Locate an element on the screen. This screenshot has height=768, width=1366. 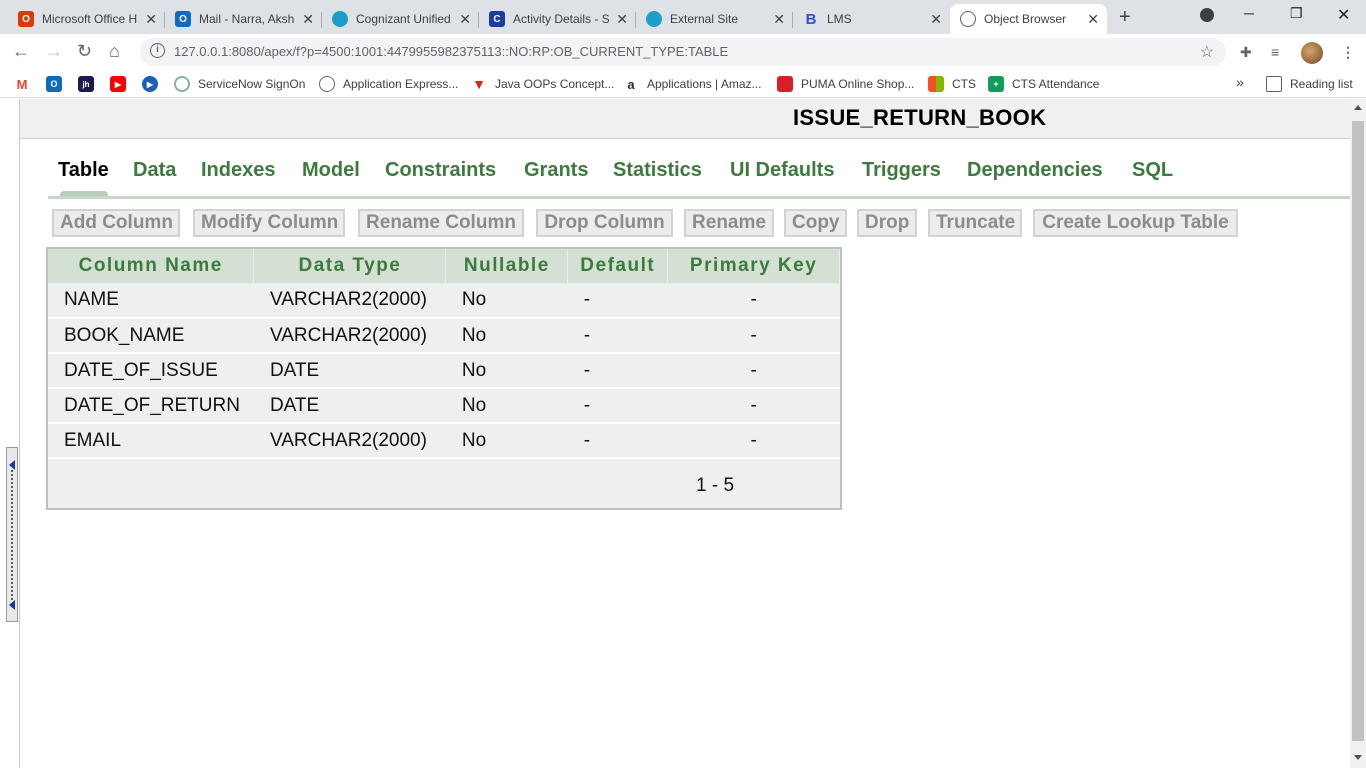
tab-model: Model is located at coordinates (331, 170).